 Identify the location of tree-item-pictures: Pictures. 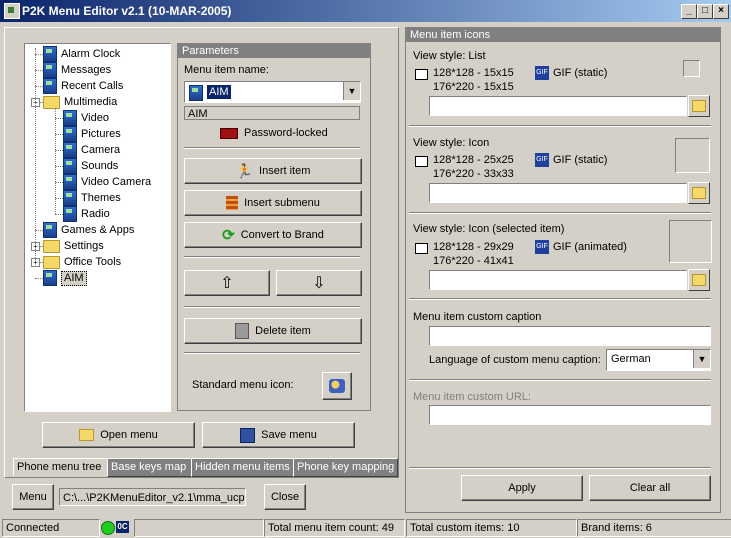
(92, 134).